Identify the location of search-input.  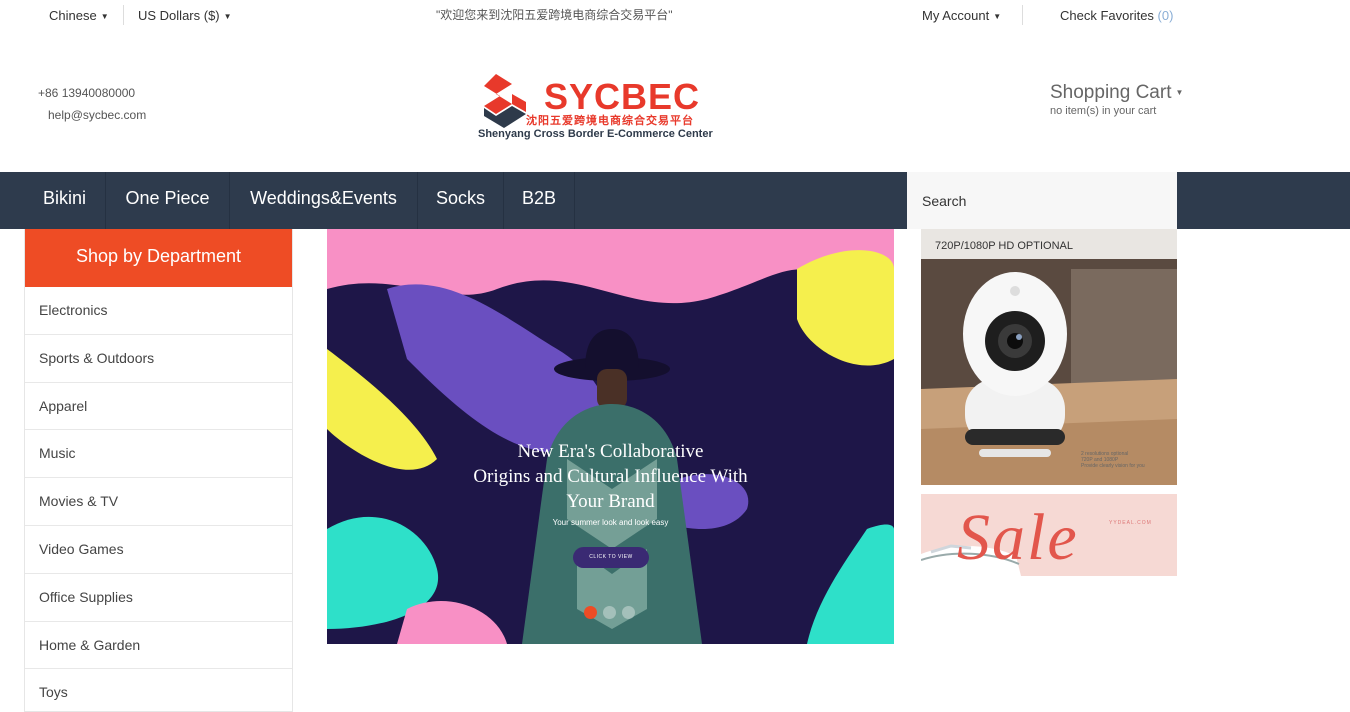
(1042, 200).